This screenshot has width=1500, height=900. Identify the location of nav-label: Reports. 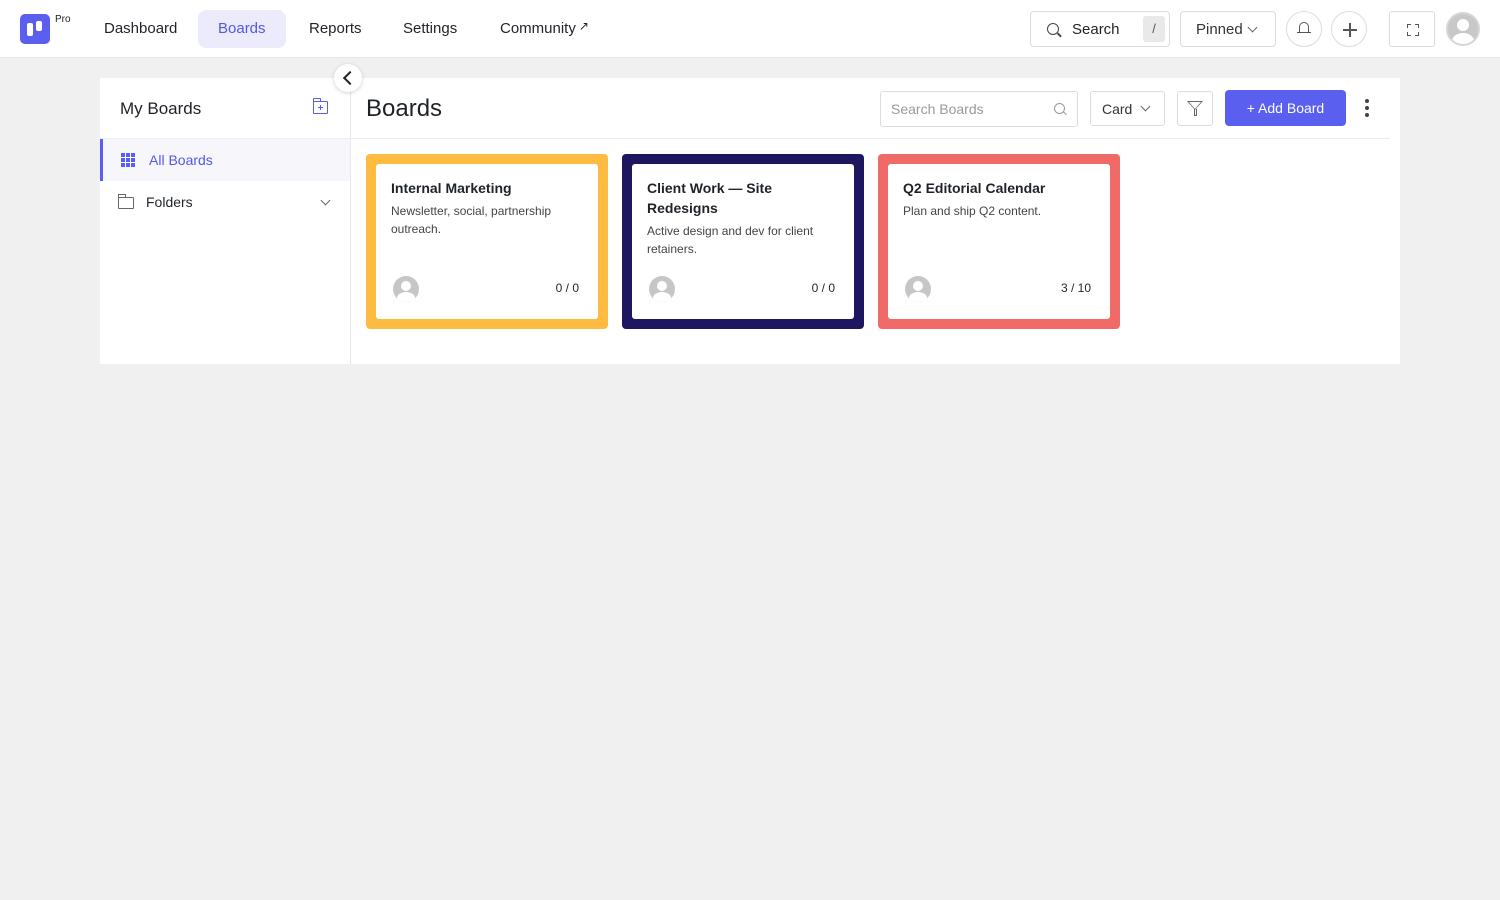
(335, 28).